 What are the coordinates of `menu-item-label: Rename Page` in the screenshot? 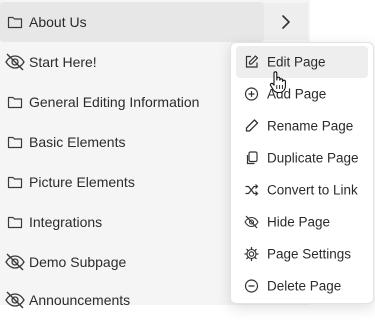 It's located at (310, 126).